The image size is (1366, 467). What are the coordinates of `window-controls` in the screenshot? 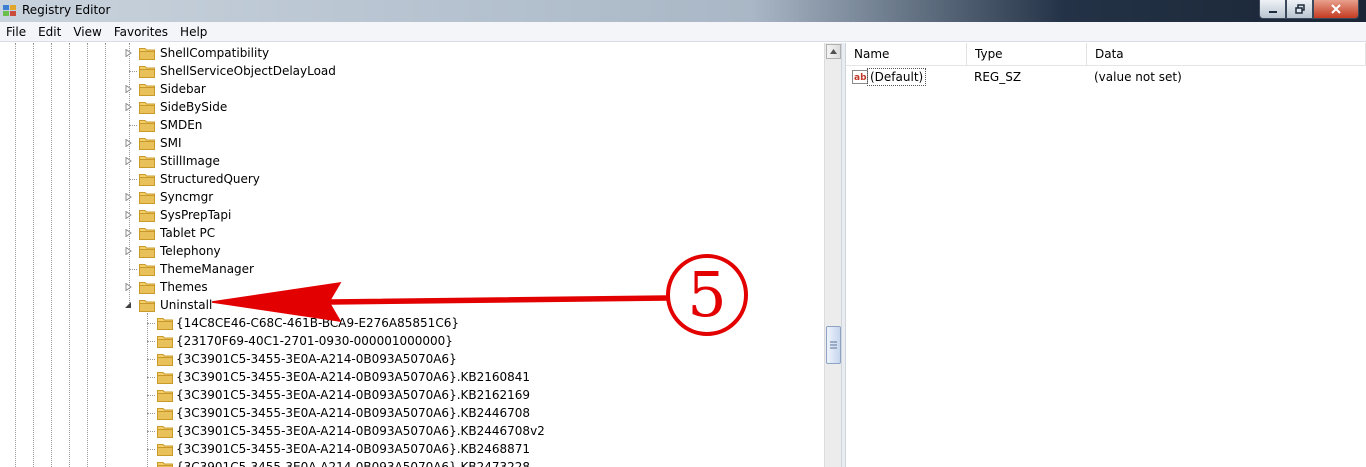 It's located at (1309, 9).